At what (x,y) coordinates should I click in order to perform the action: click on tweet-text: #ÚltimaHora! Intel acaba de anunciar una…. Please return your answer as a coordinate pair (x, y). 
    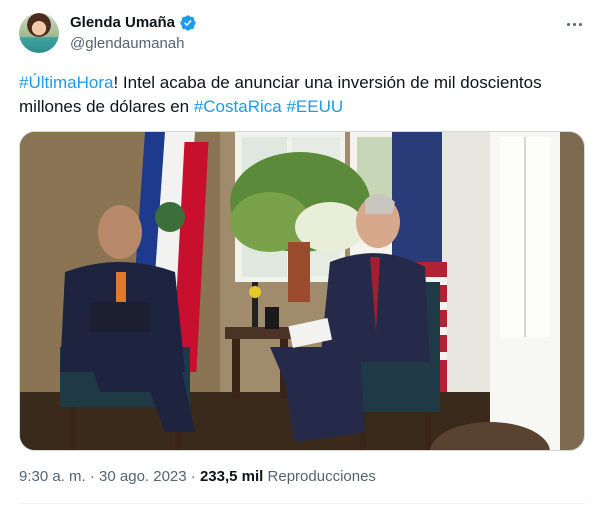
    Looking at the image, I should click on (301, 95).